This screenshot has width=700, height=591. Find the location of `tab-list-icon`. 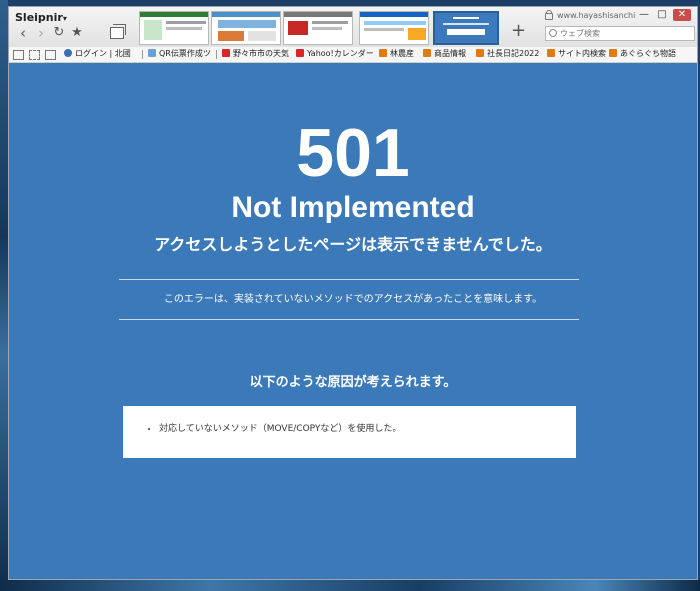

tab-list-icon is located at coordinates (118, 31).